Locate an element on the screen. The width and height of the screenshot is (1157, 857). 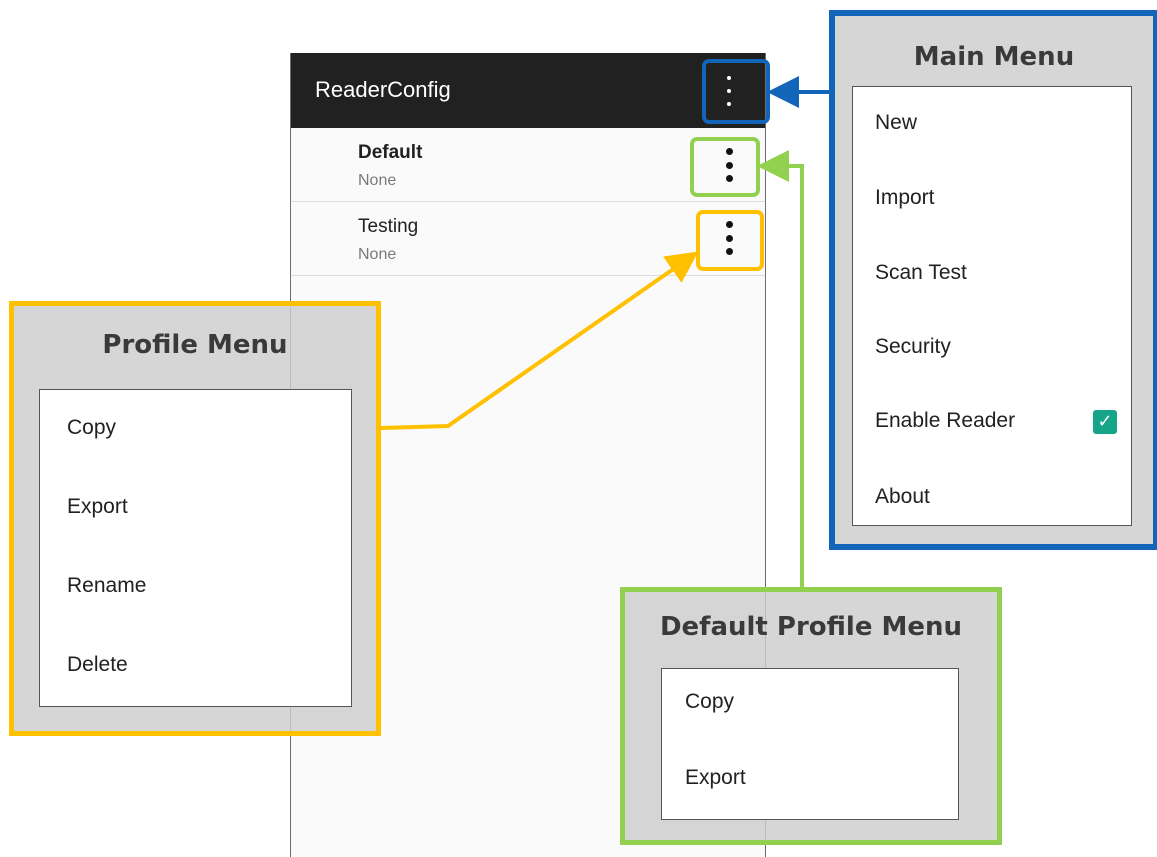
menu-item-security: Security is located at coordinates (992, 348).